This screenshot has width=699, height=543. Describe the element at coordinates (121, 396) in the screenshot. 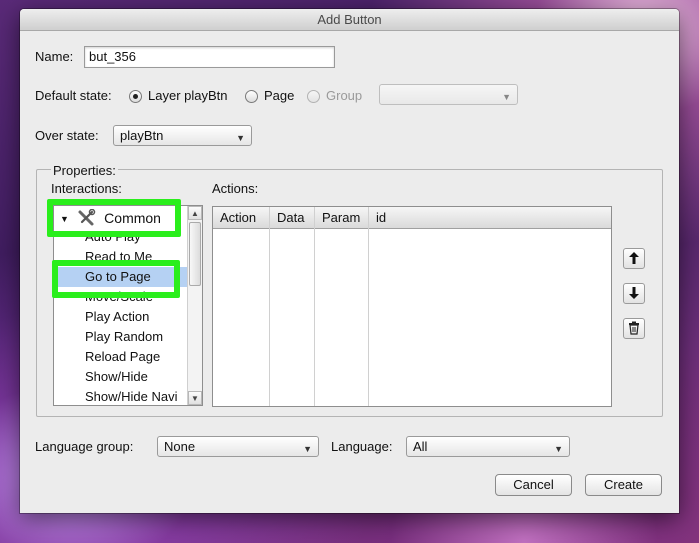

I see `tree-item-show-hide-navi: Show/Hide Navi` at that location.